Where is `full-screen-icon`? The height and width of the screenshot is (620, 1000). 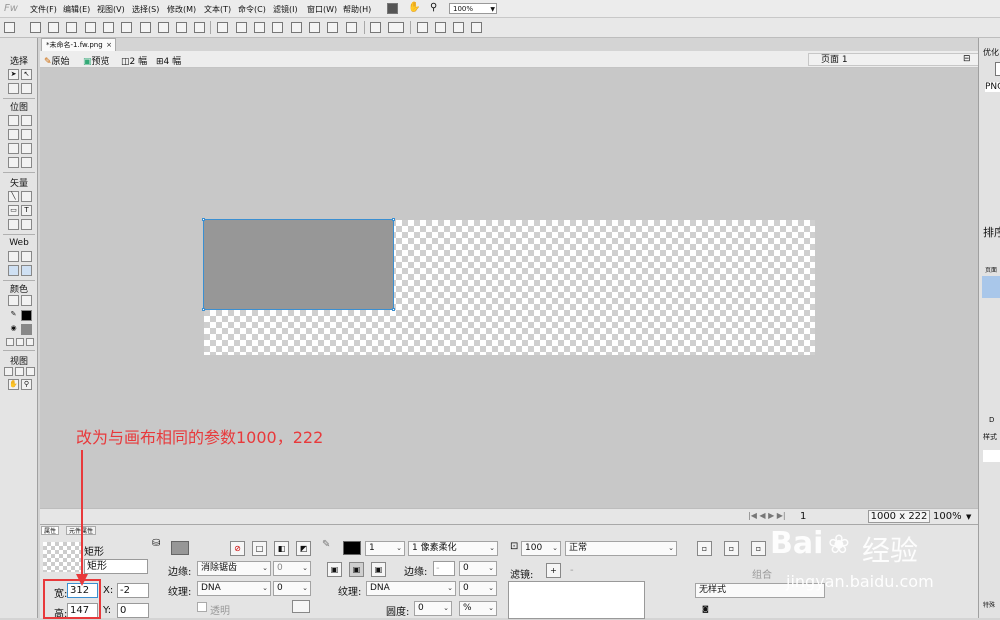 full-screen-icon is located at coordinates (30, 371).